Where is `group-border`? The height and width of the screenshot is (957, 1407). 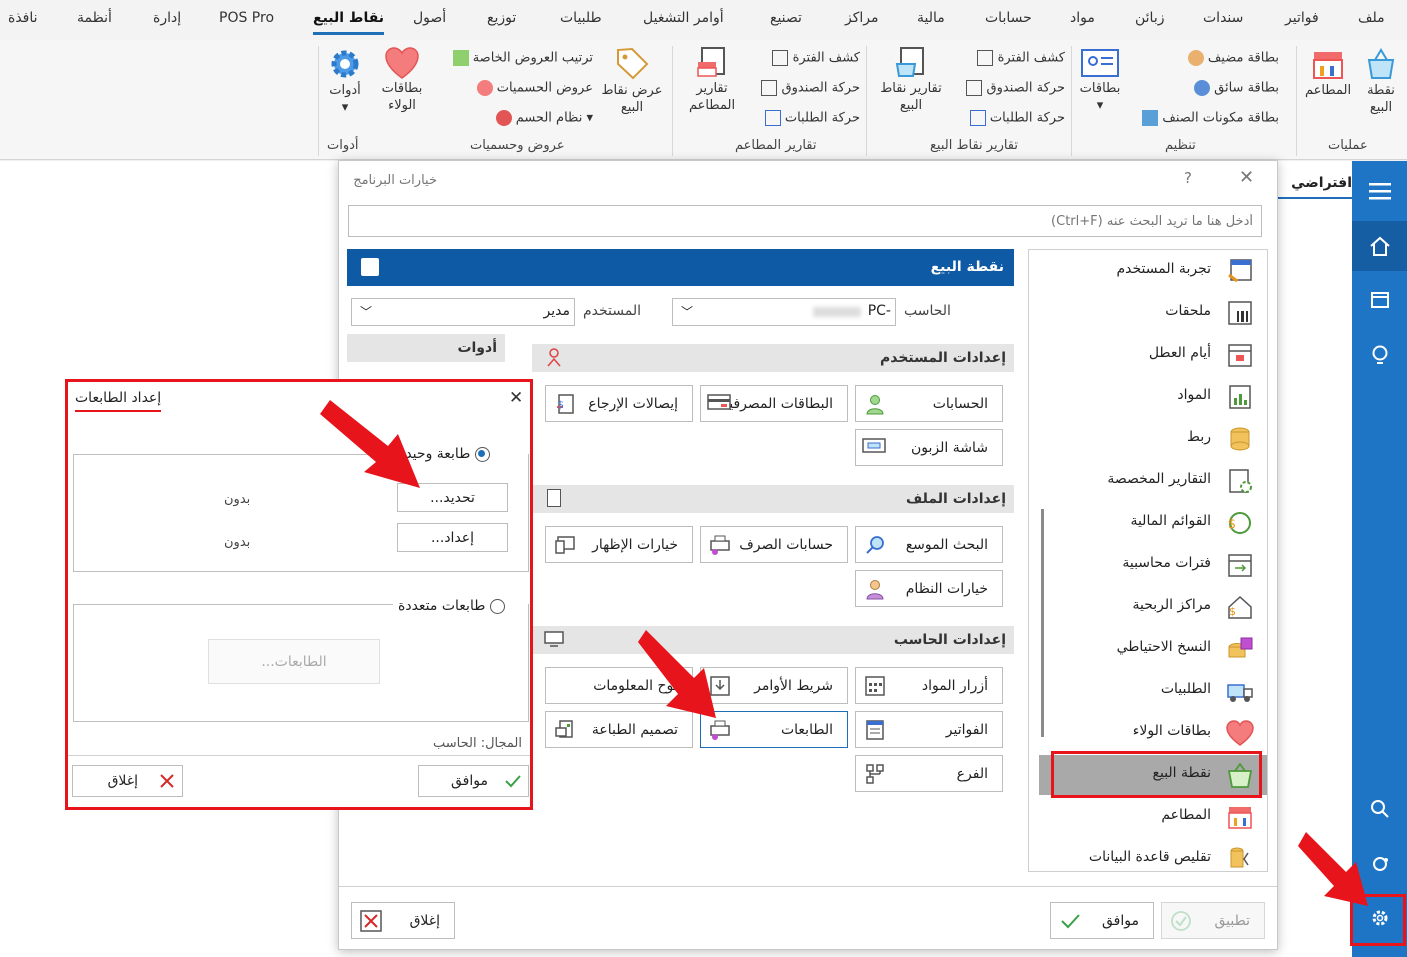 group-border is located at coordinates (233, 604).